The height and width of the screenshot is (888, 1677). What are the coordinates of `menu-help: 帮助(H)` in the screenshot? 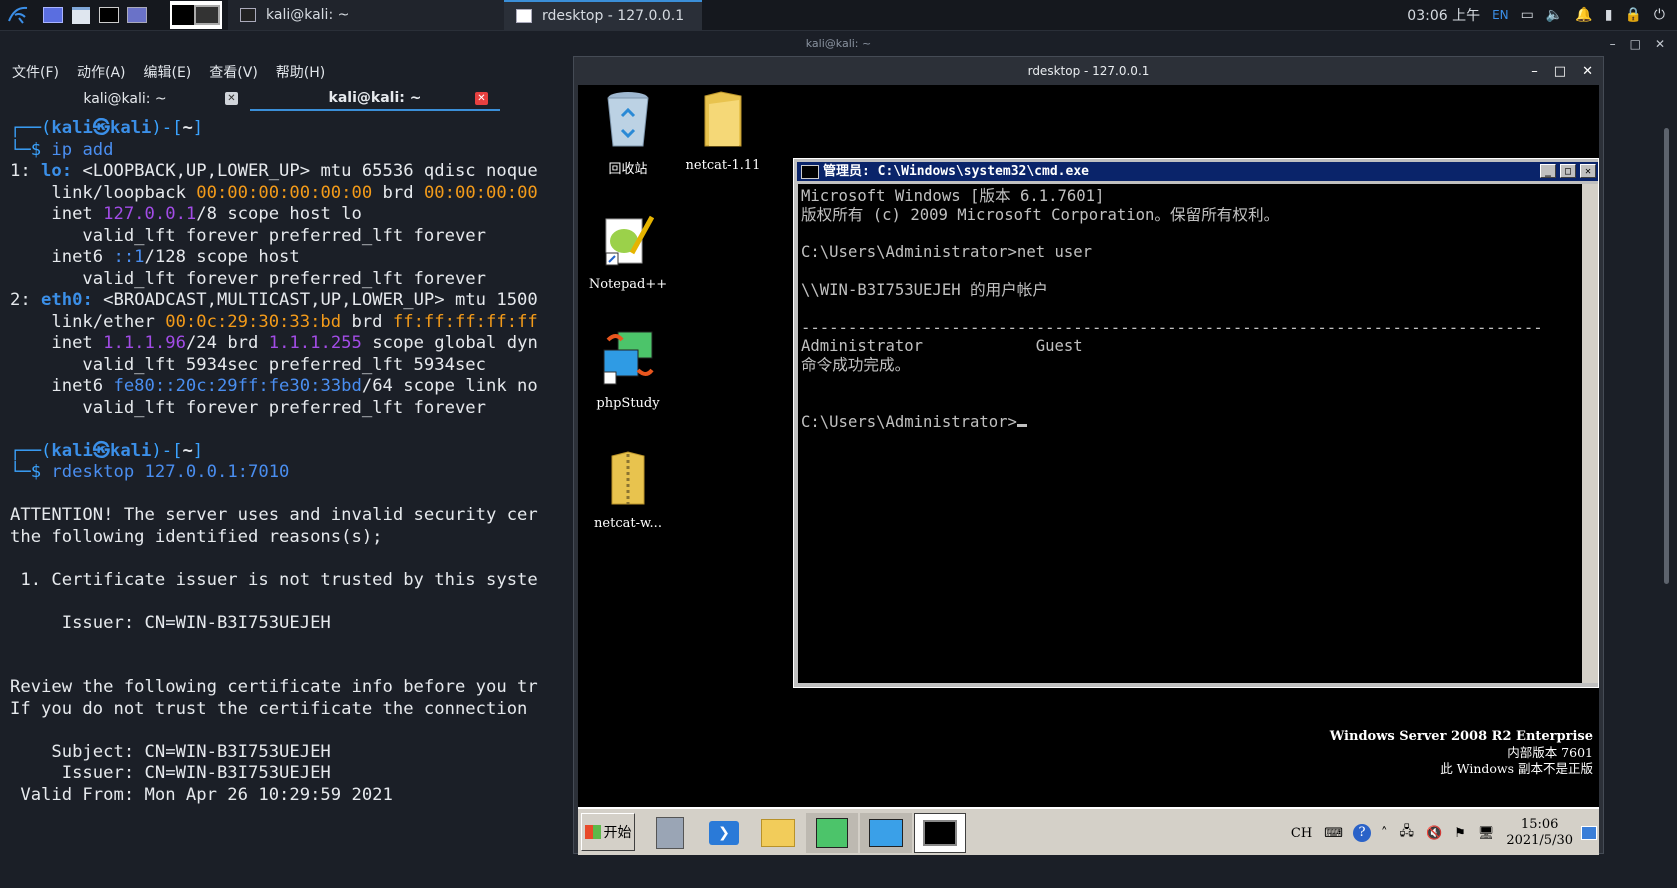 It's located at (300, 72).